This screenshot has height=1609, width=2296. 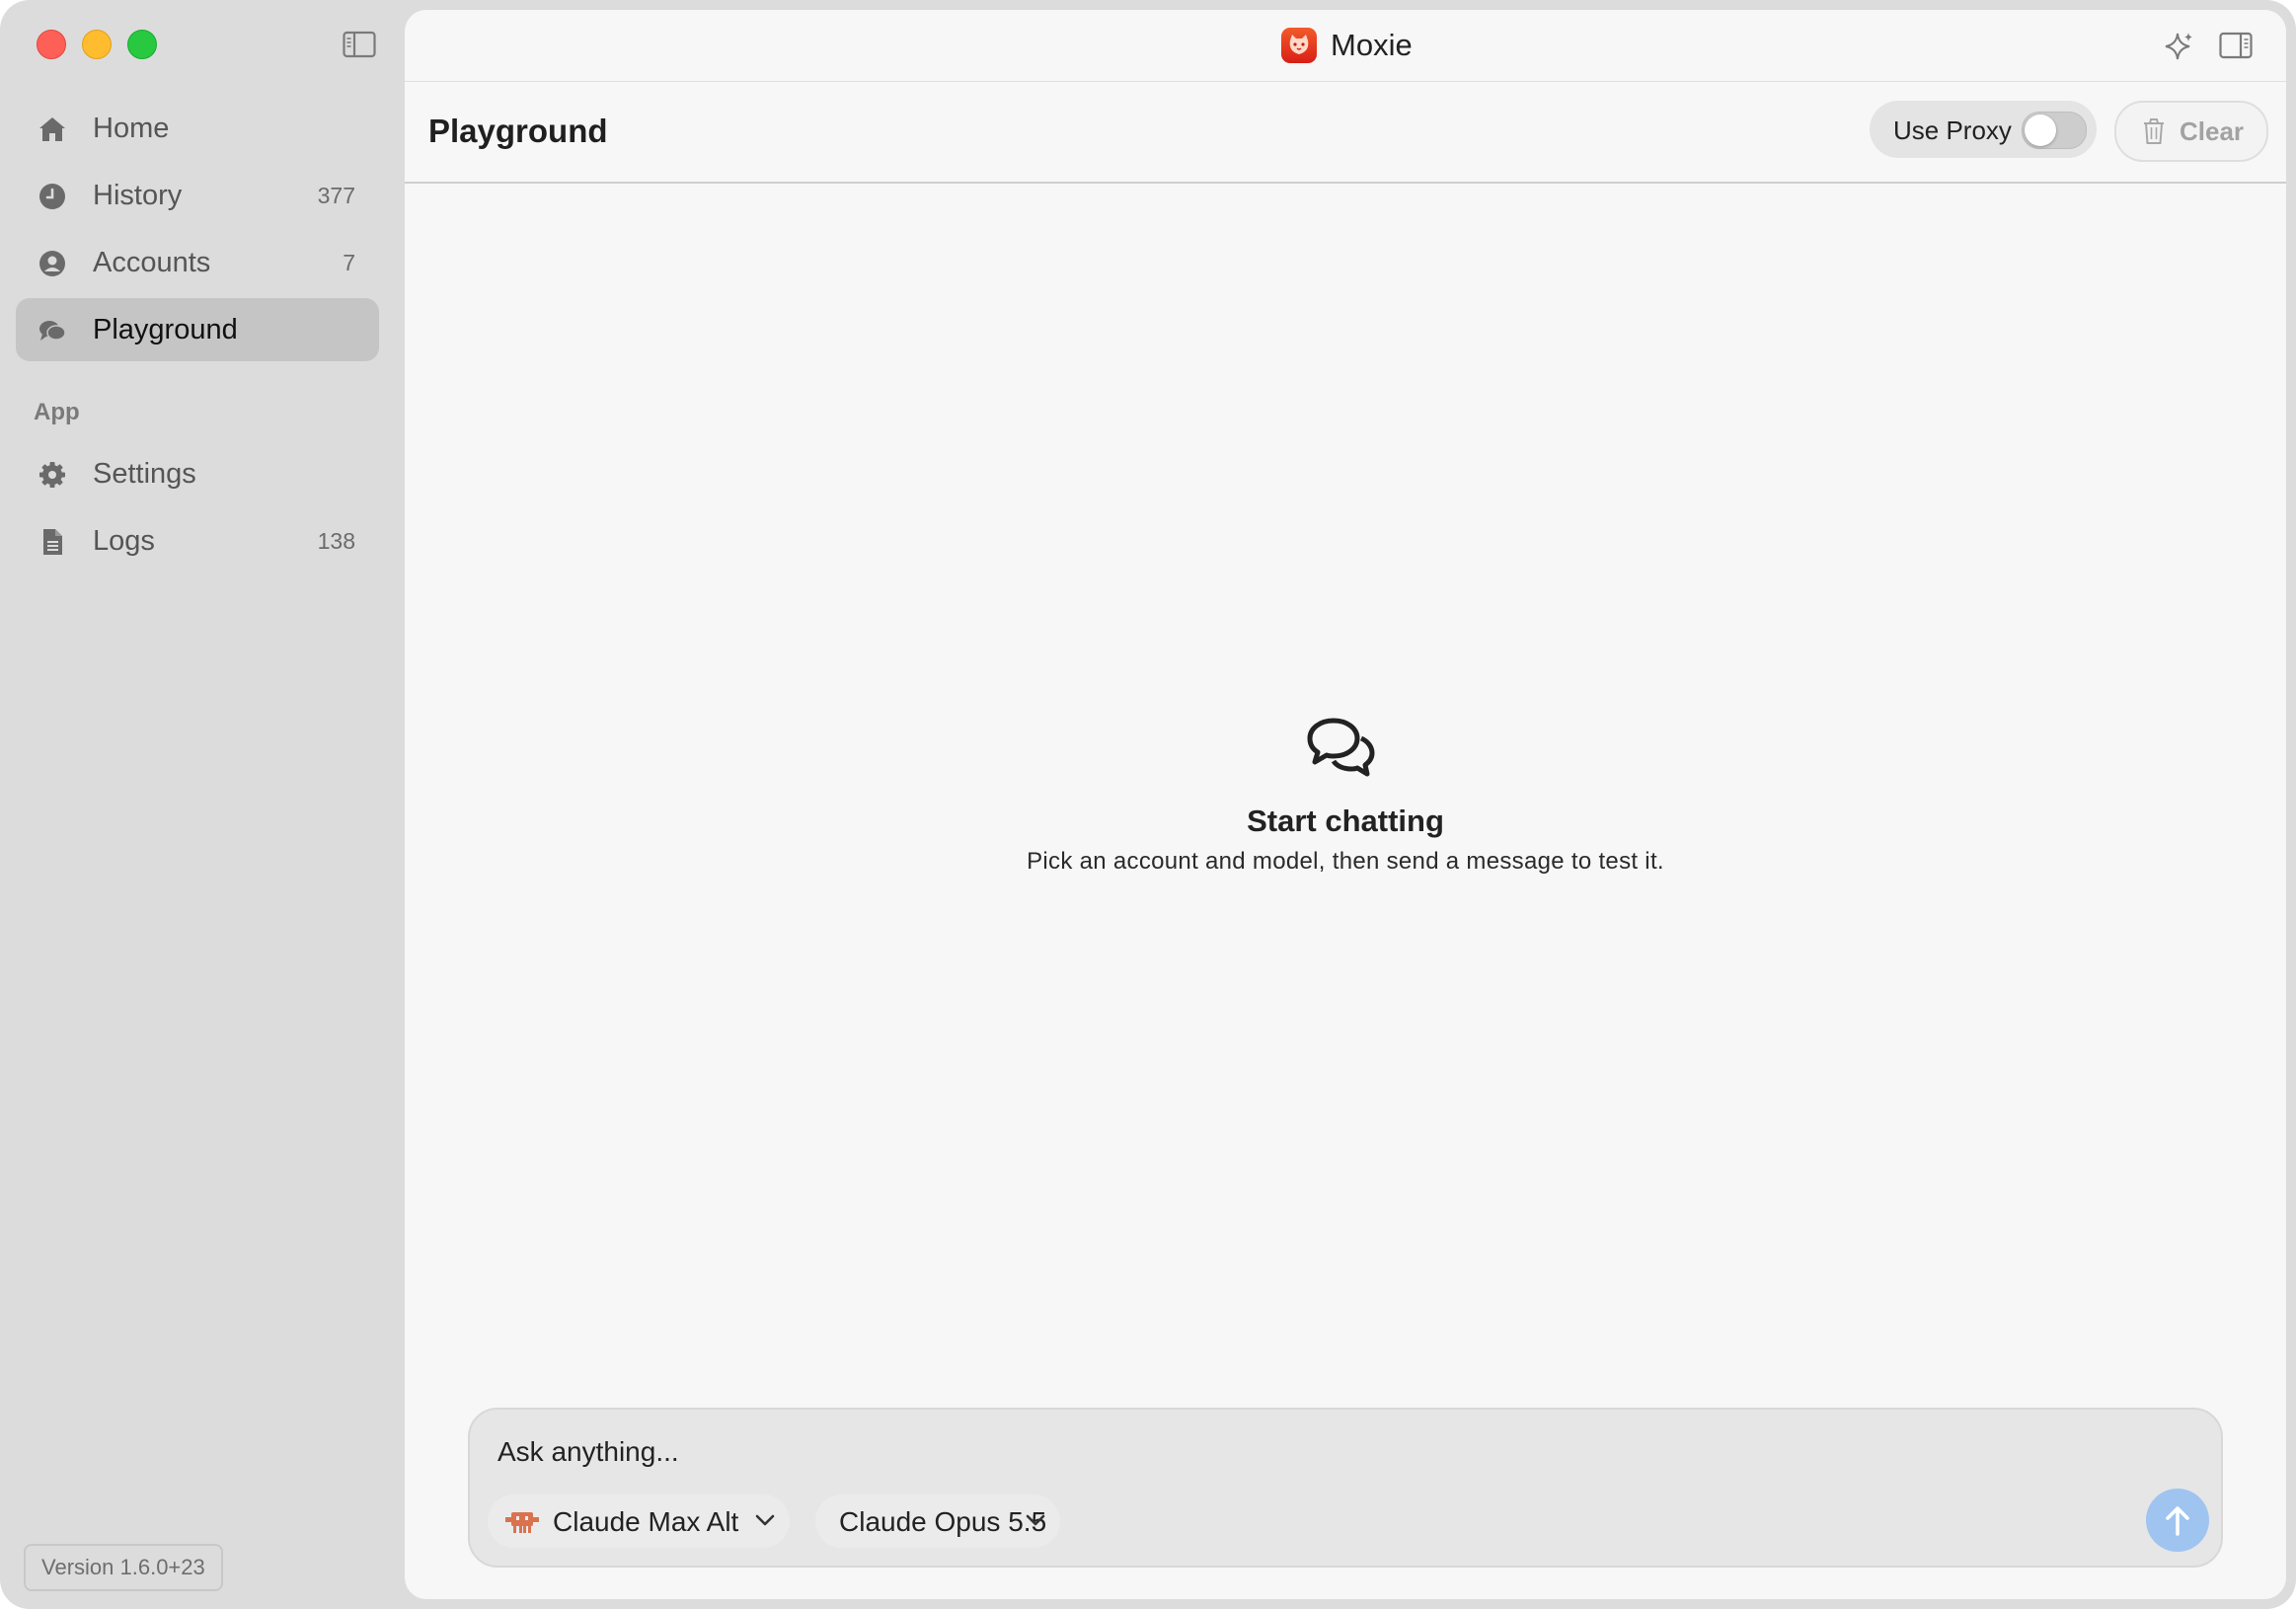 I want to click on minimize-window-button, so click(x=97, y=44).